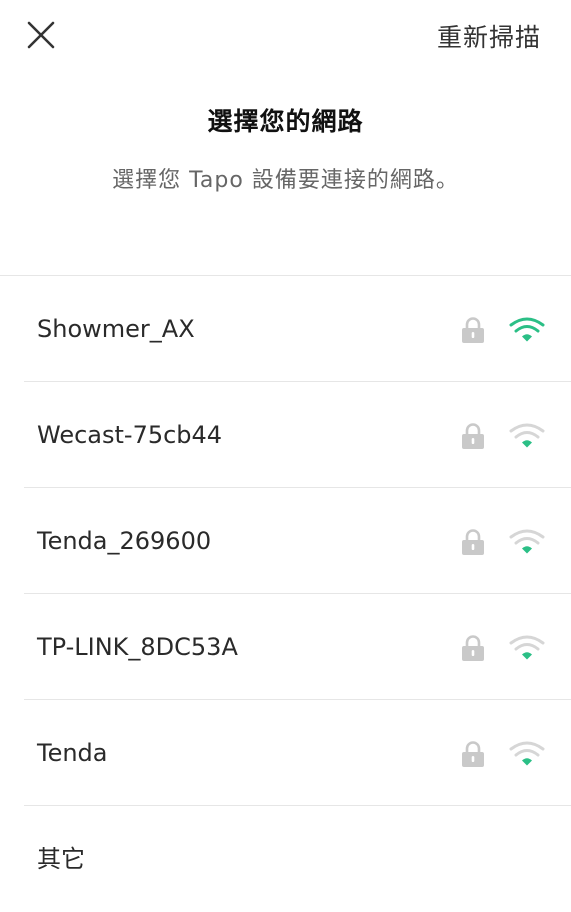 This screenshot has height=912, width=571. I want to click on rescan-button: 重新掃描, so click(489, 36).